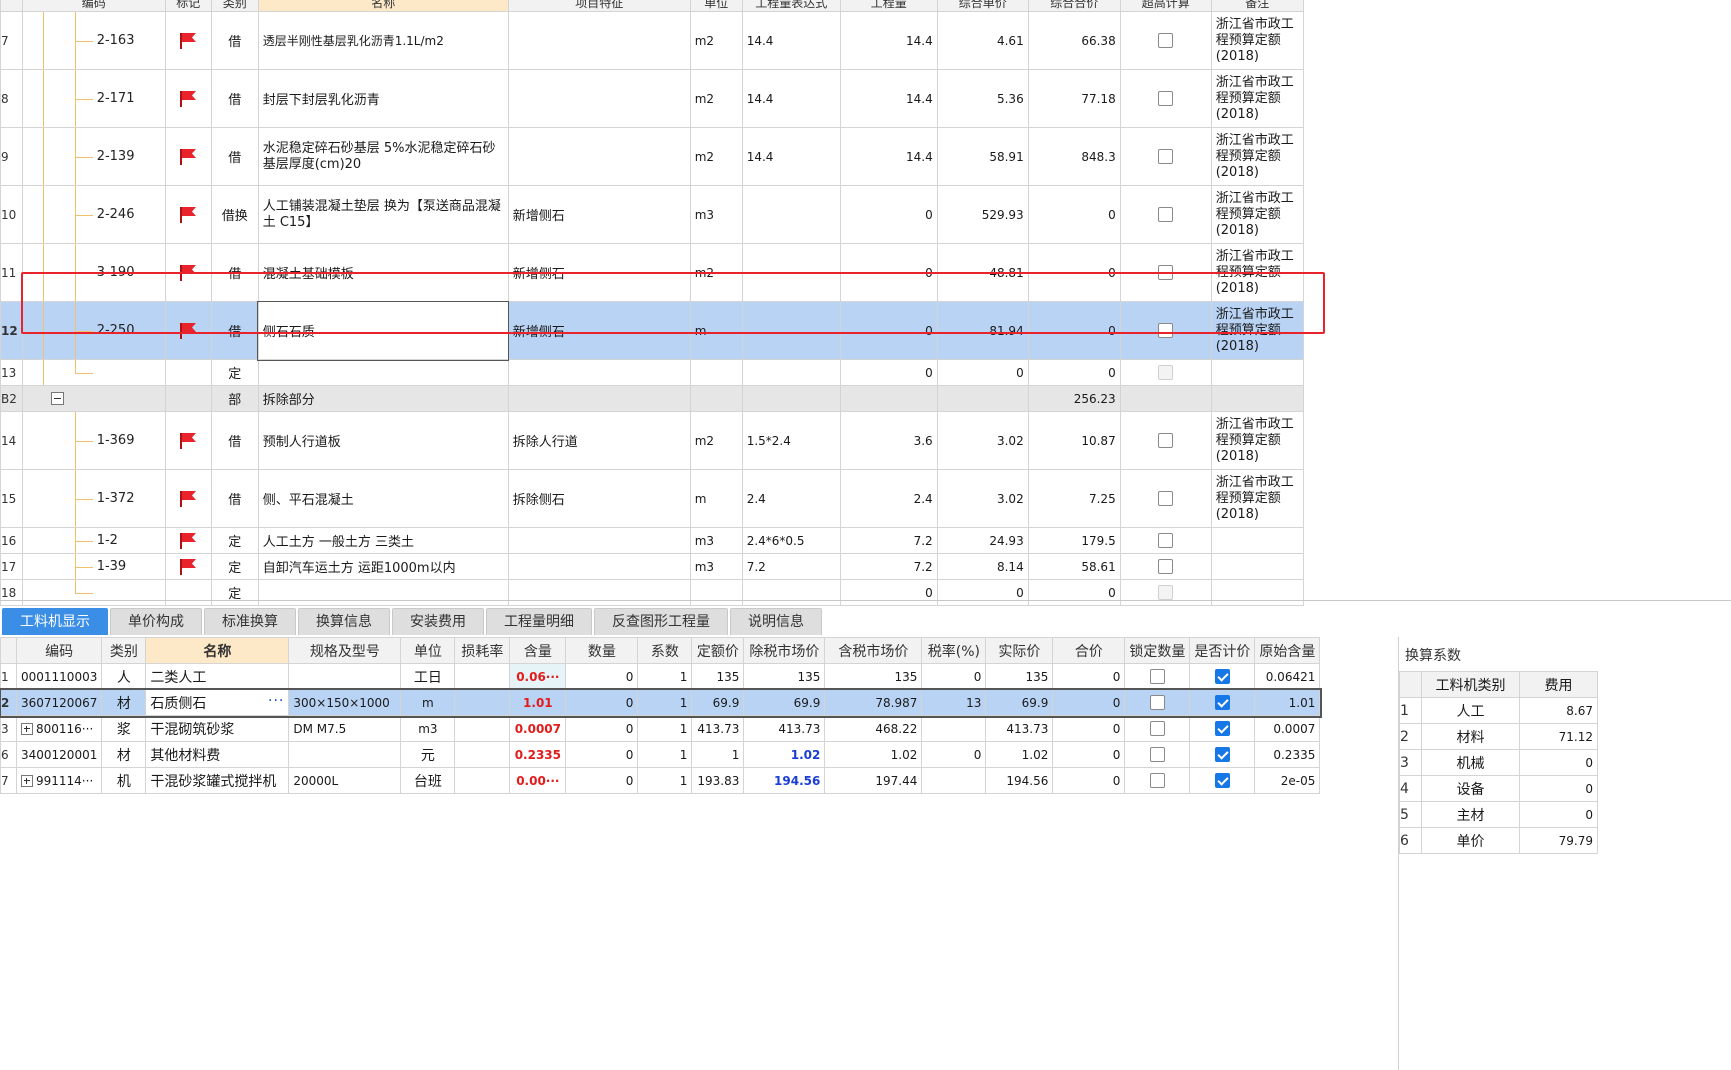  Describe the element at coordinates (661, 621) in the screenshot. I see `tab-reverse-graphic-quantity: 反查图形工程量` at that location.